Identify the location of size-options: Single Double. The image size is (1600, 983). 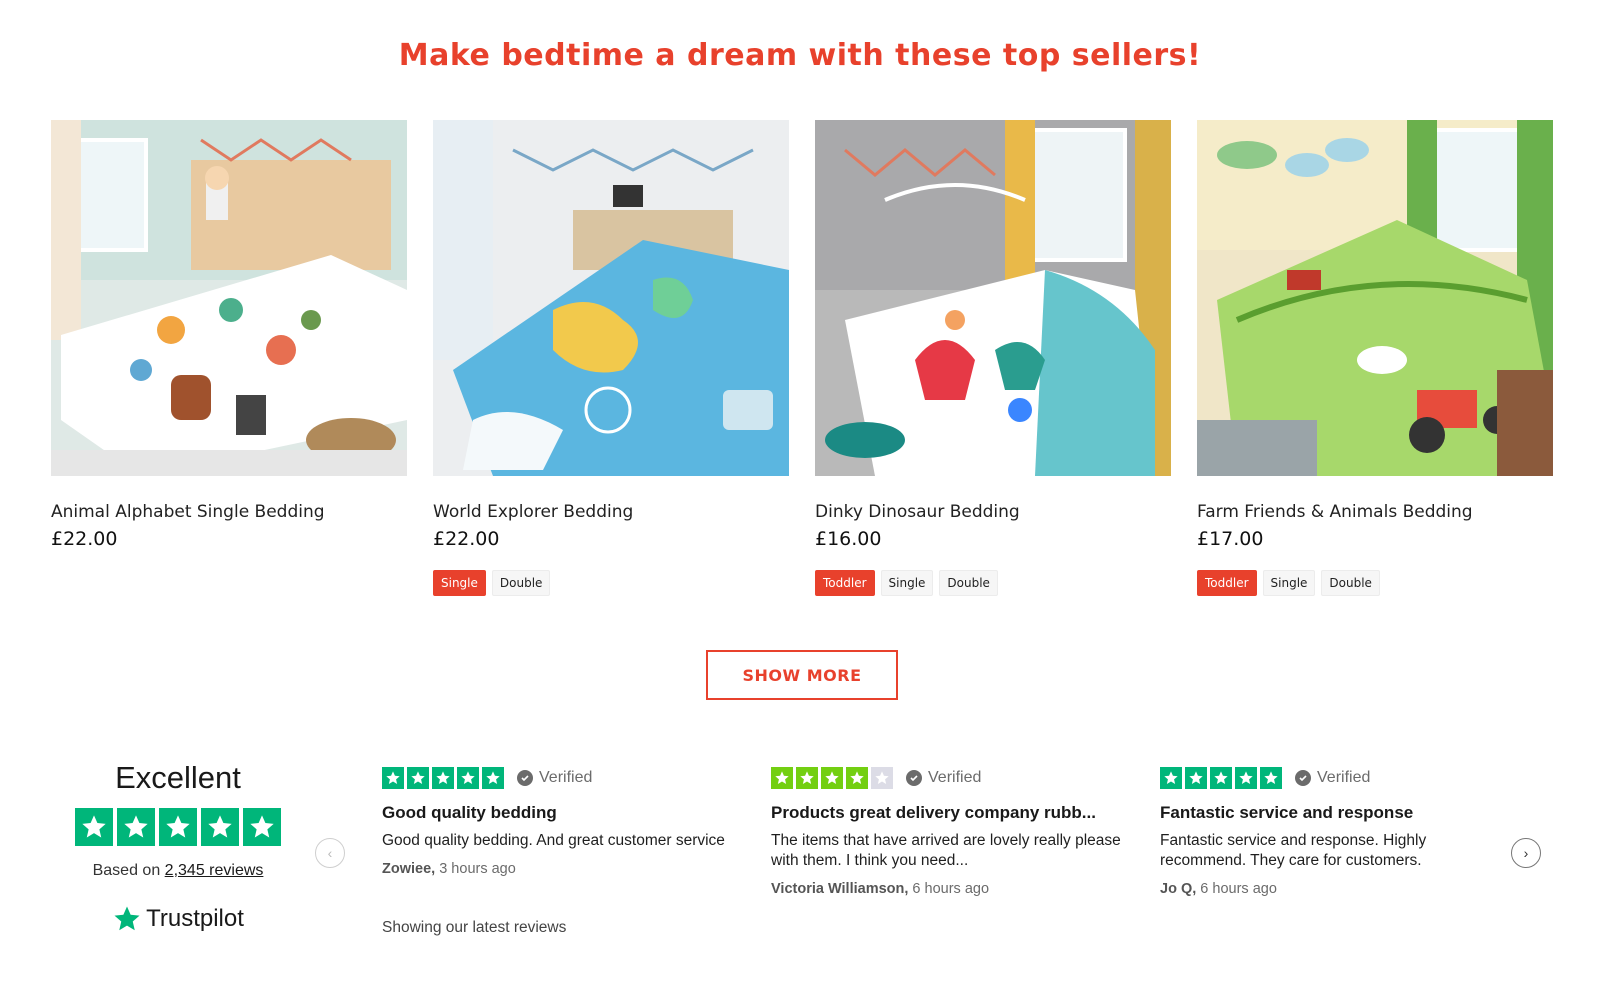
(611, 583).